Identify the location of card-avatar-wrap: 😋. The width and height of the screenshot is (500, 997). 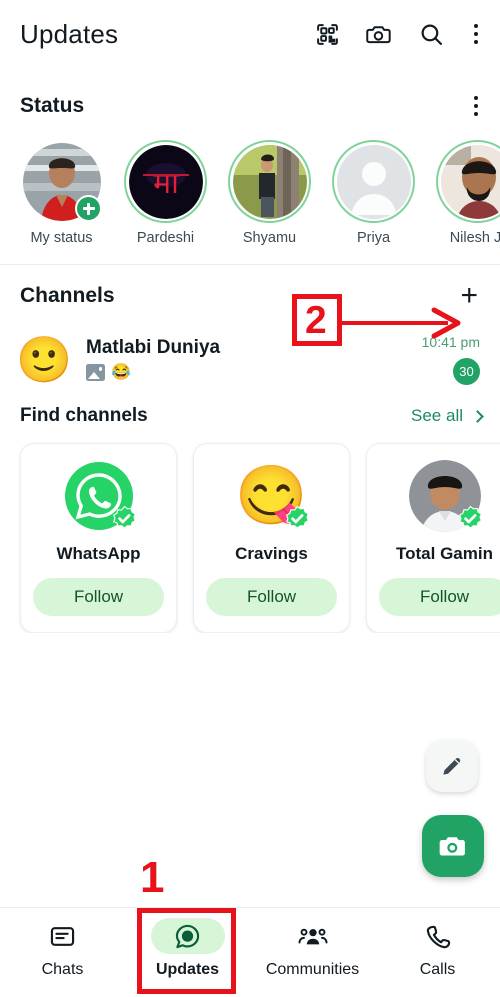
(273, 496).